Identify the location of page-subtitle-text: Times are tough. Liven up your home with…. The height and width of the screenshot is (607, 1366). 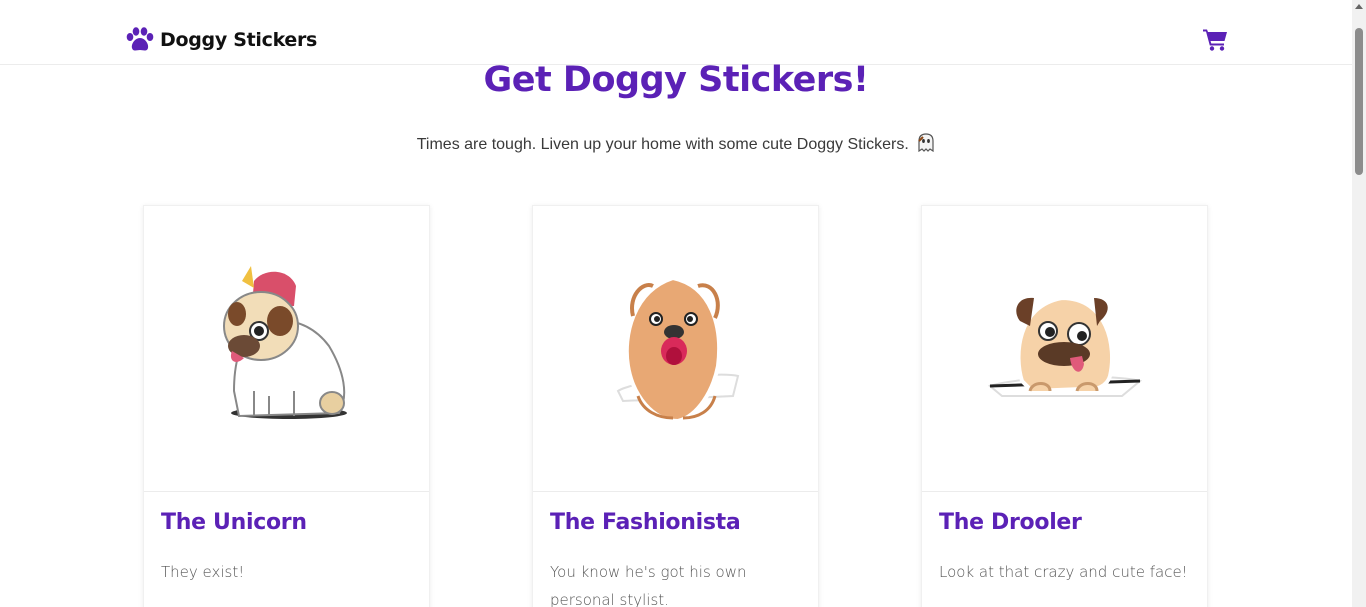
(662, 144).